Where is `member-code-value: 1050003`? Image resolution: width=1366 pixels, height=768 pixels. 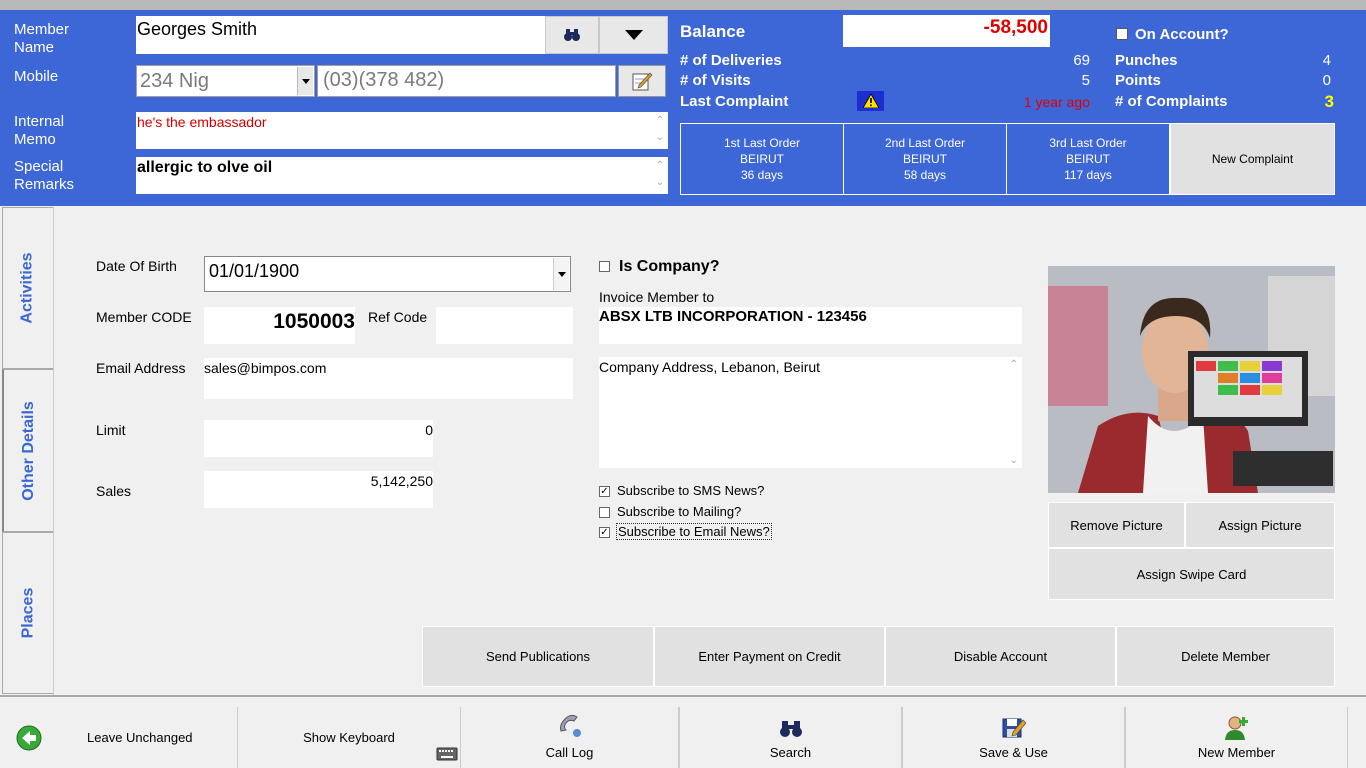 member-code-value: 1050003 is located at coordinates (279, 325).